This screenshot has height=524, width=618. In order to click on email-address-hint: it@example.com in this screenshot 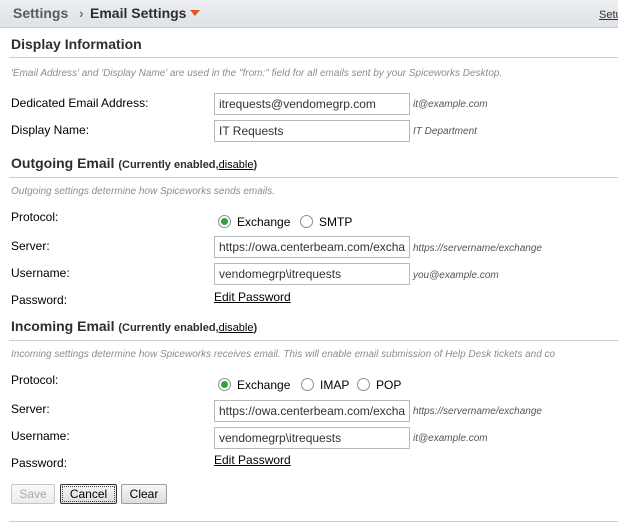, I will do `click(450, 104)`.